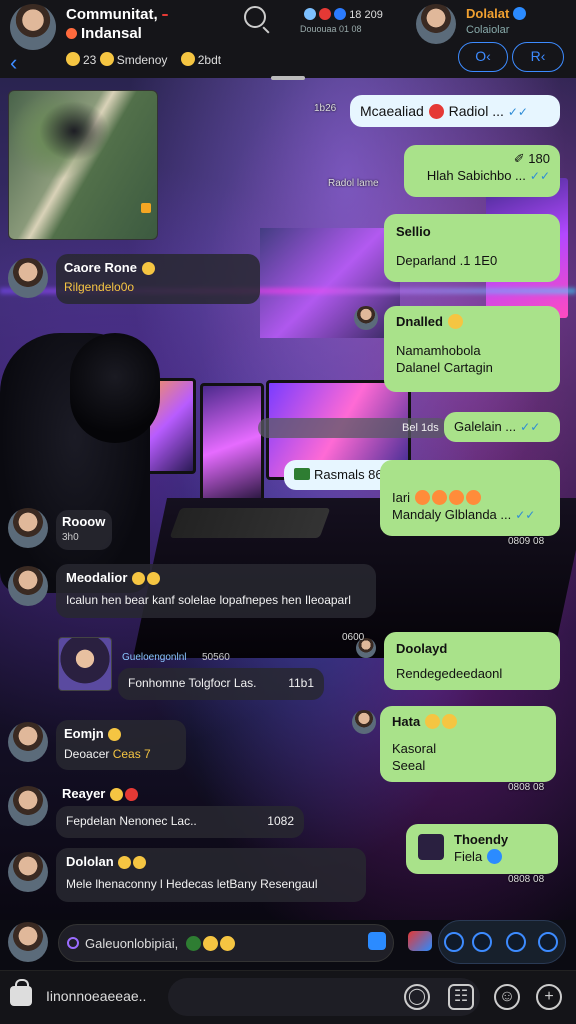 The height and width of the screenshot is (1024, 576). Describe the element at coordinates (325, 14) in the screenshot. I see `alert-icon` at that location.